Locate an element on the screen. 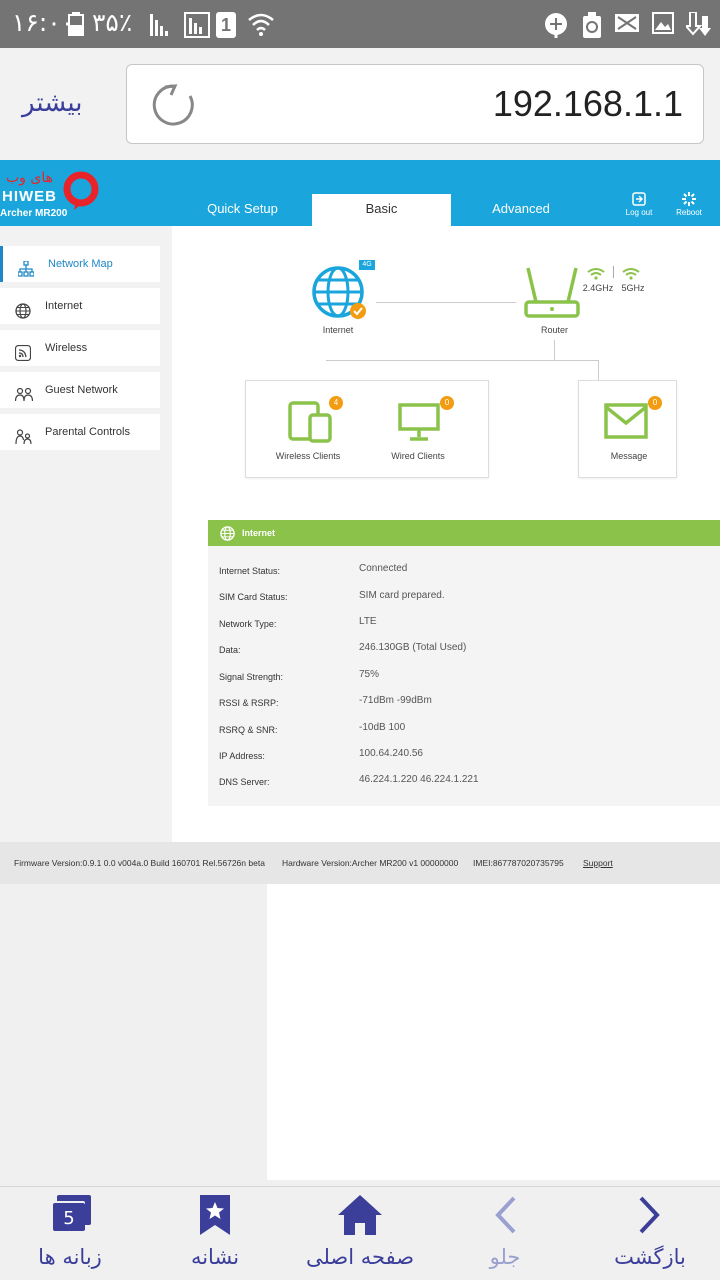 The width and height of the screenshot is (720, 1280). logout-button: Log out is located at coordinates (639, 204).